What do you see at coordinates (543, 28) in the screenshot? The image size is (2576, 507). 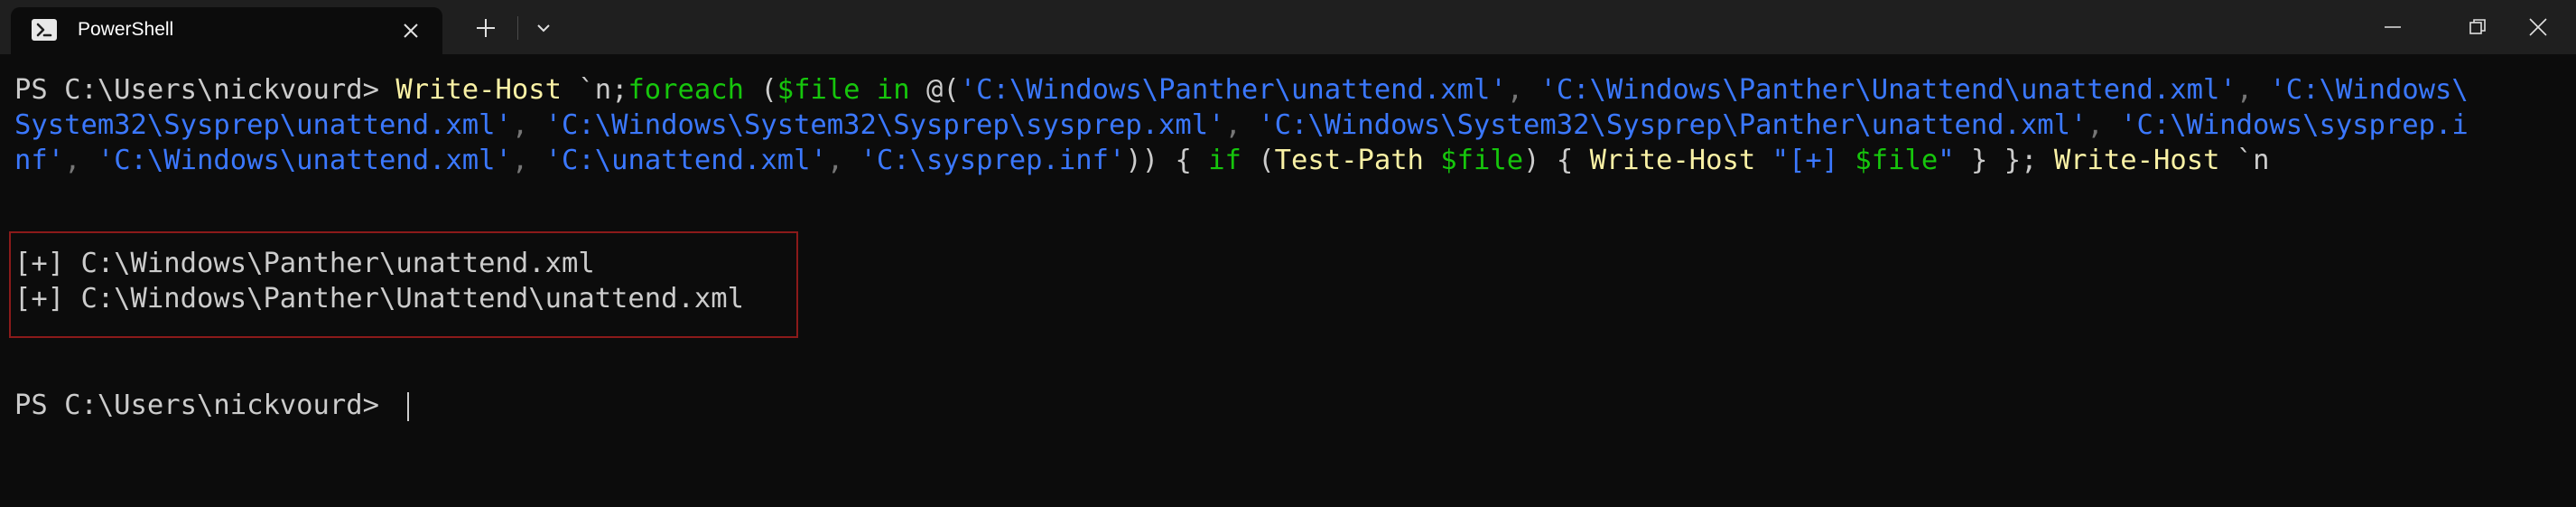 I see `chevron-down-icon` at bounding box center [543, 28].